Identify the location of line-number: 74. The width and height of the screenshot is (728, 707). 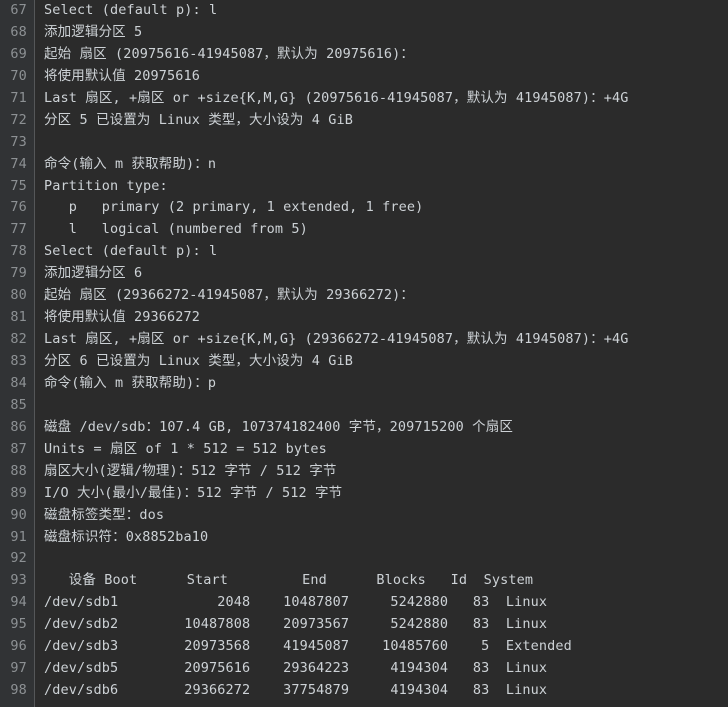
(18, 163).